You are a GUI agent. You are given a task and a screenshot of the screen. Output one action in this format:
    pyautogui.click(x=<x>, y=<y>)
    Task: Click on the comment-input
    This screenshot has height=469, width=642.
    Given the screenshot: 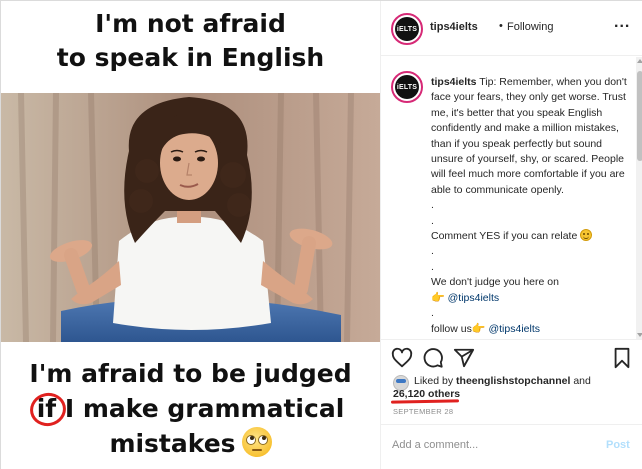 What is the action you would take?
    pyautogui.click(x=492, y=445)
    